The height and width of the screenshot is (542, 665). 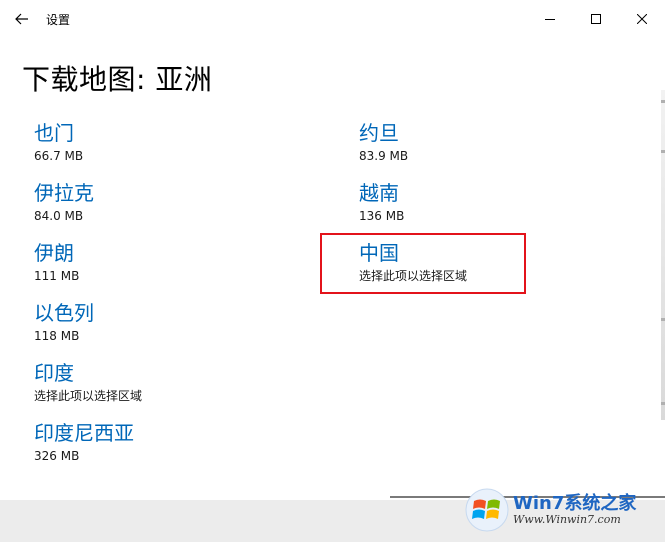 I want to click on region-size: 84.0 MB, so click(x=59, y=216).